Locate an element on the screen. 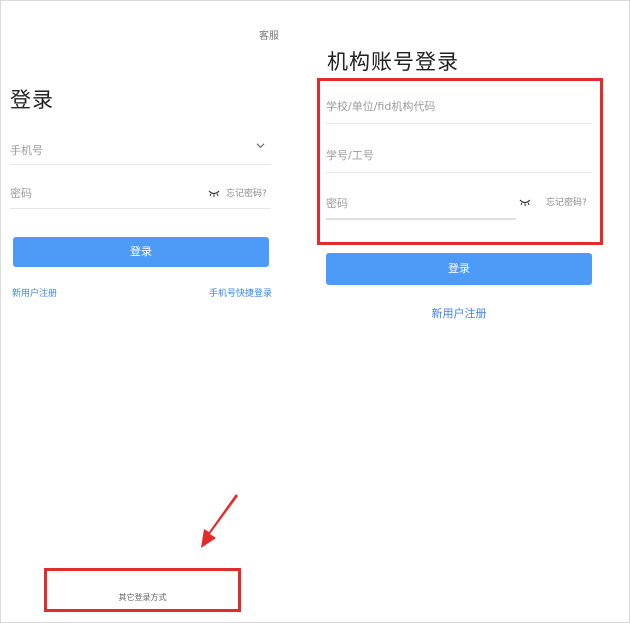 Image resolution: width=630 pixels, height=623 pixels. customer-service-link: 客服 is located at coordinates (269, 34).